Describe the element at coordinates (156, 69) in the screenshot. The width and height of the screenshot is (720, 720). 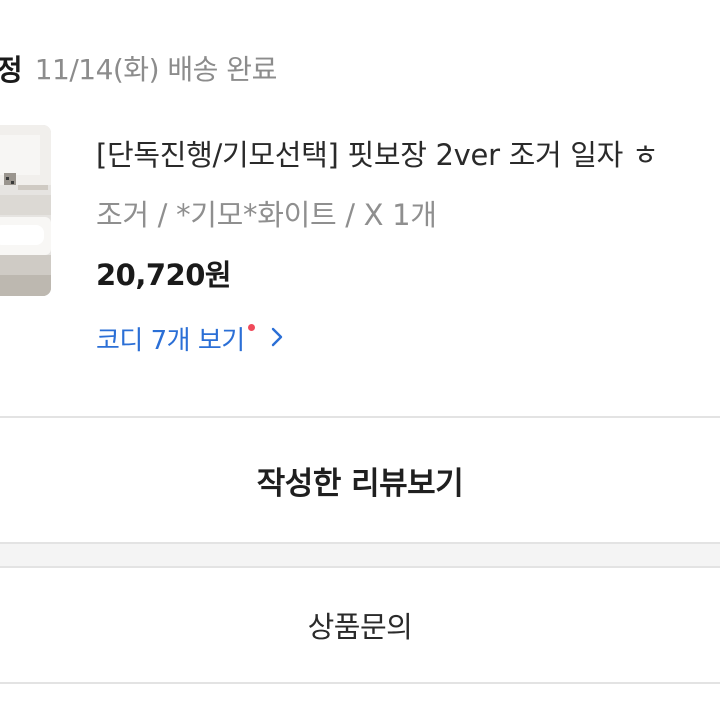
I see `delivery-status-text: 11/14(화) 배송 완료` at that location.